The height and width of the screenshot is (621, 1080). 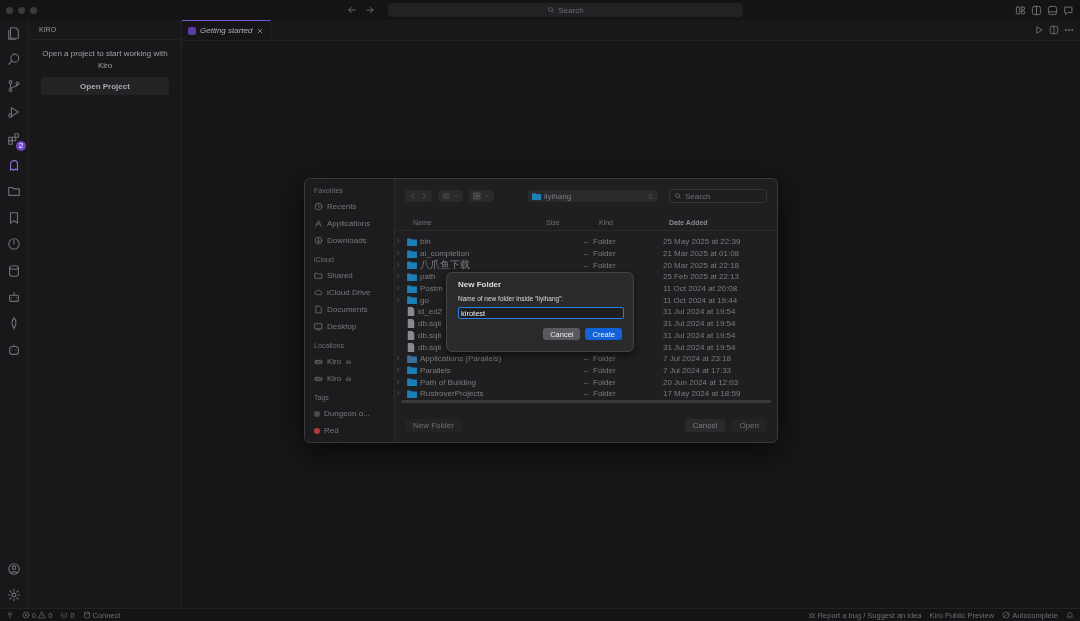 What do you see at coordinates (349, 292) in the screenshot?
I see `sidebar-place: iCloud Drive` at bounding box center [349, 292].